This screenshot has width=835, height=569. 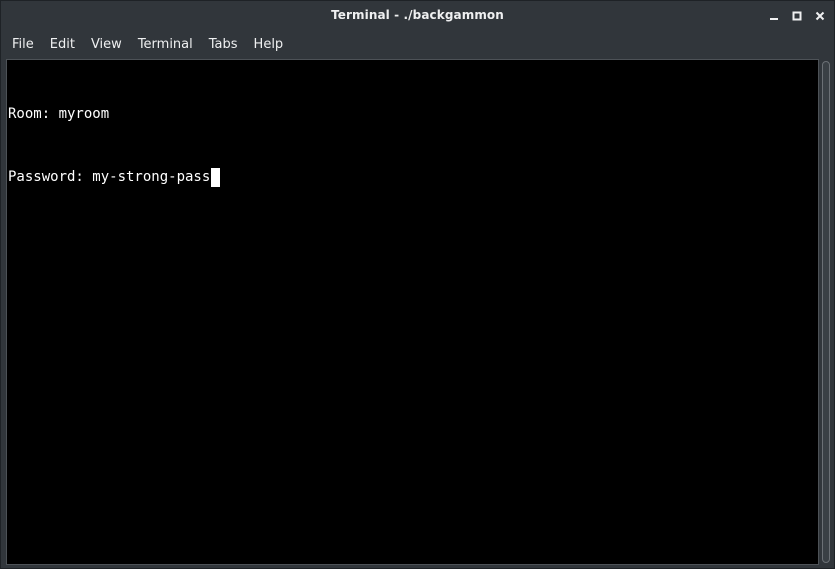 I want to click on close-button, so click(x=820, y=16).